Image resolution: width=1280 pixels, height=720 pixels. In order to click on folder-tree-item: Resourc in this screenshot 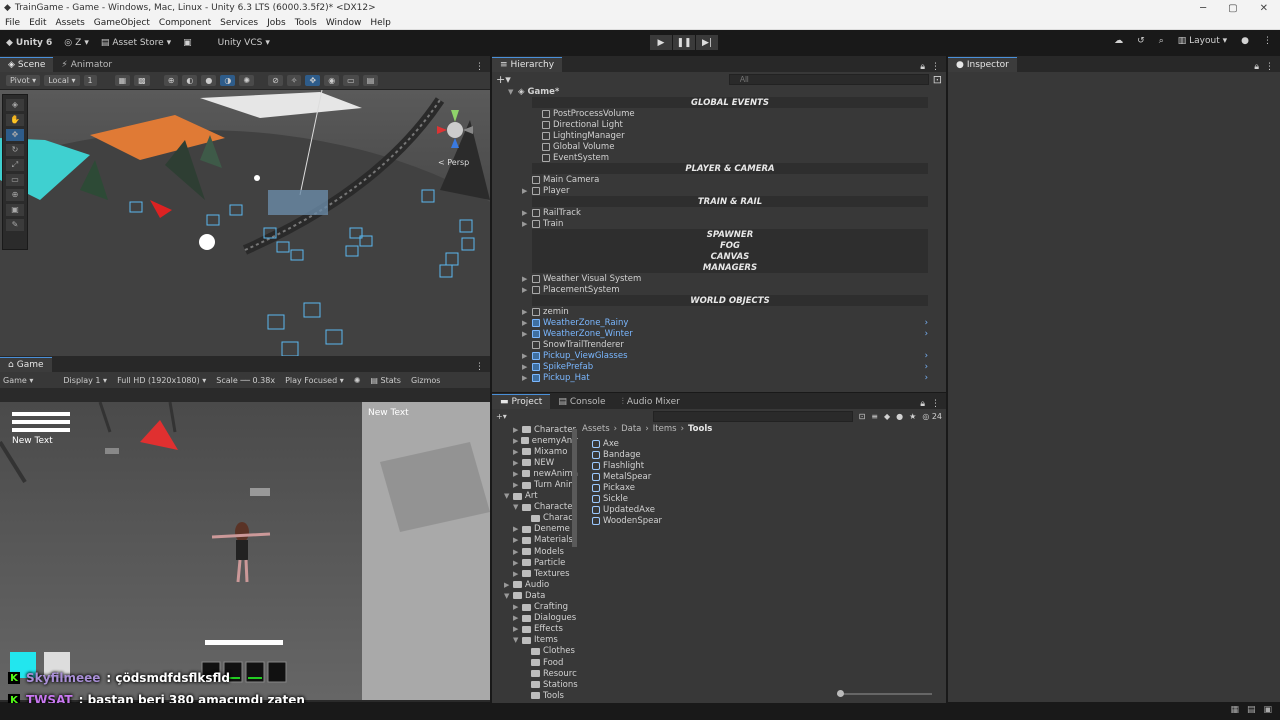, I will do `click(535, 673)`.